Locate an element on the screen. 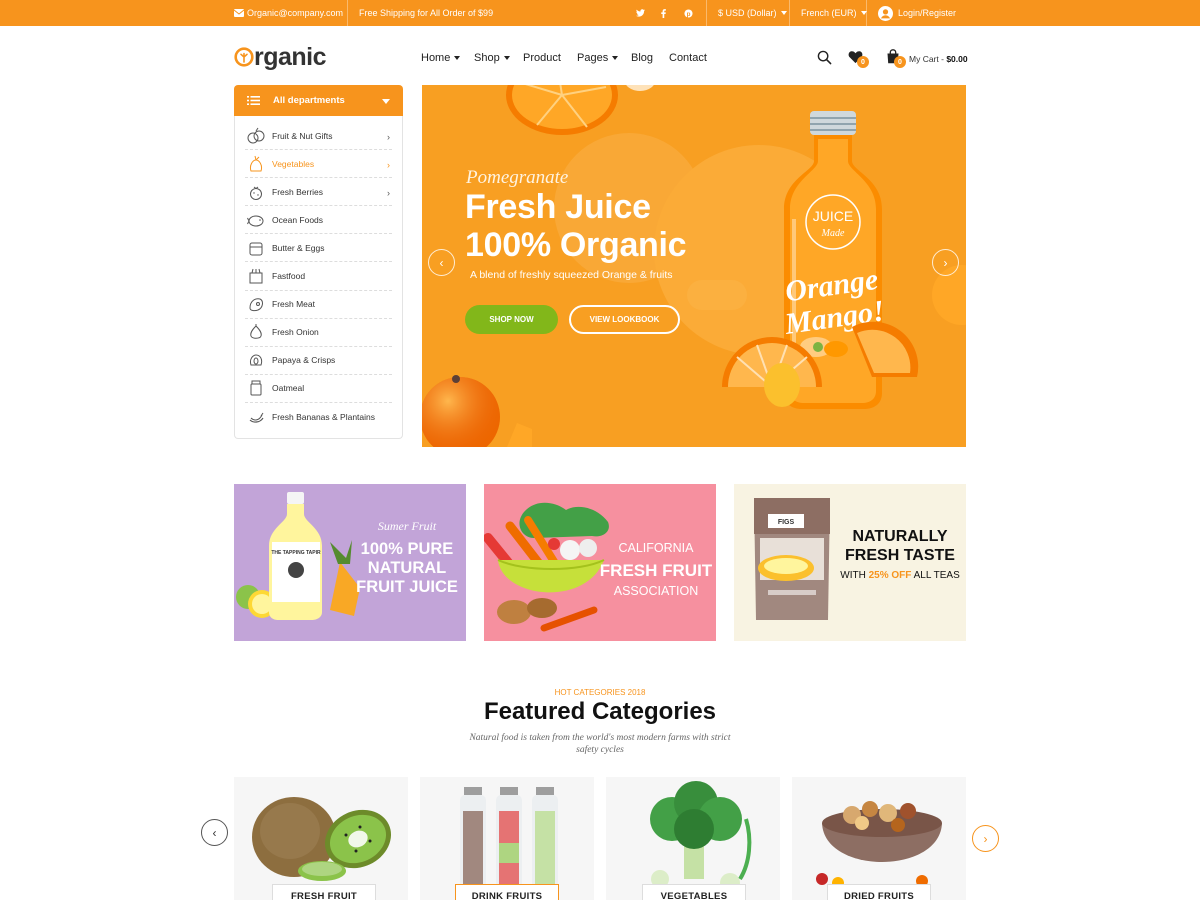 The image size is (1200, 900). search-icon is located at coordinates (824, 60).